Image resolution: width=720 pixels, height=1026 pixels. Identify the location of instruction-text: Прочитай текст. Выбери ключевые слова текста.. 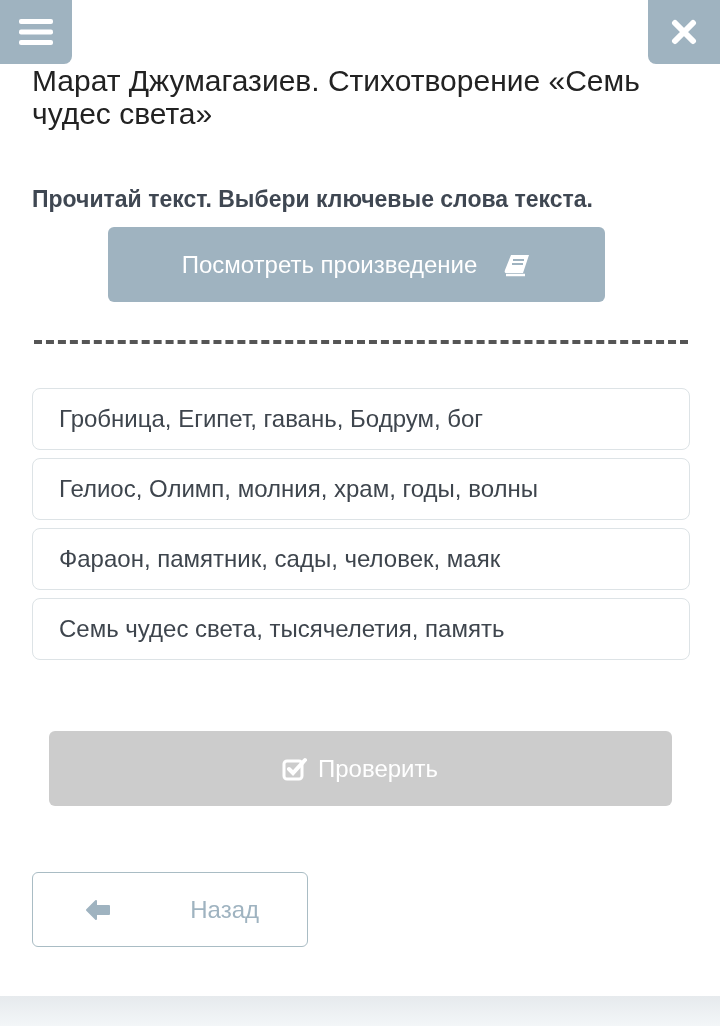
(312, 199).